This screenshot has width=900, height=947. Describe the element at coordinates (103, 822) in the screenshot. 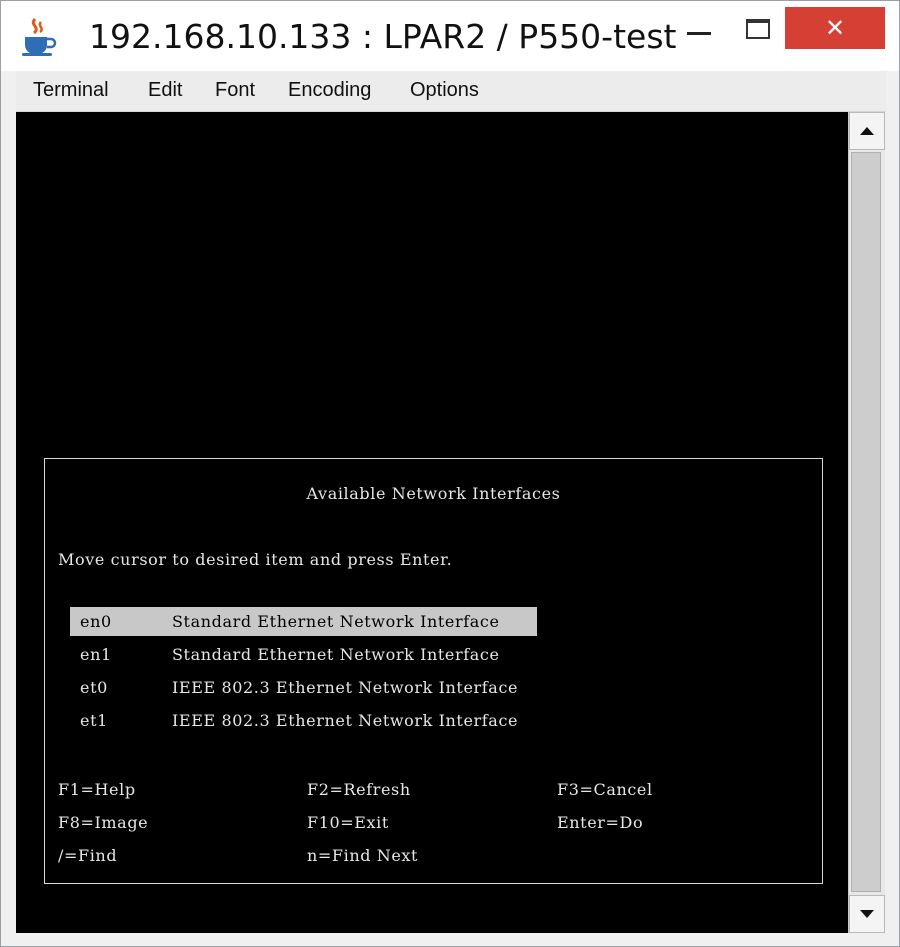

I see `key-image: F8=Image` at that location.